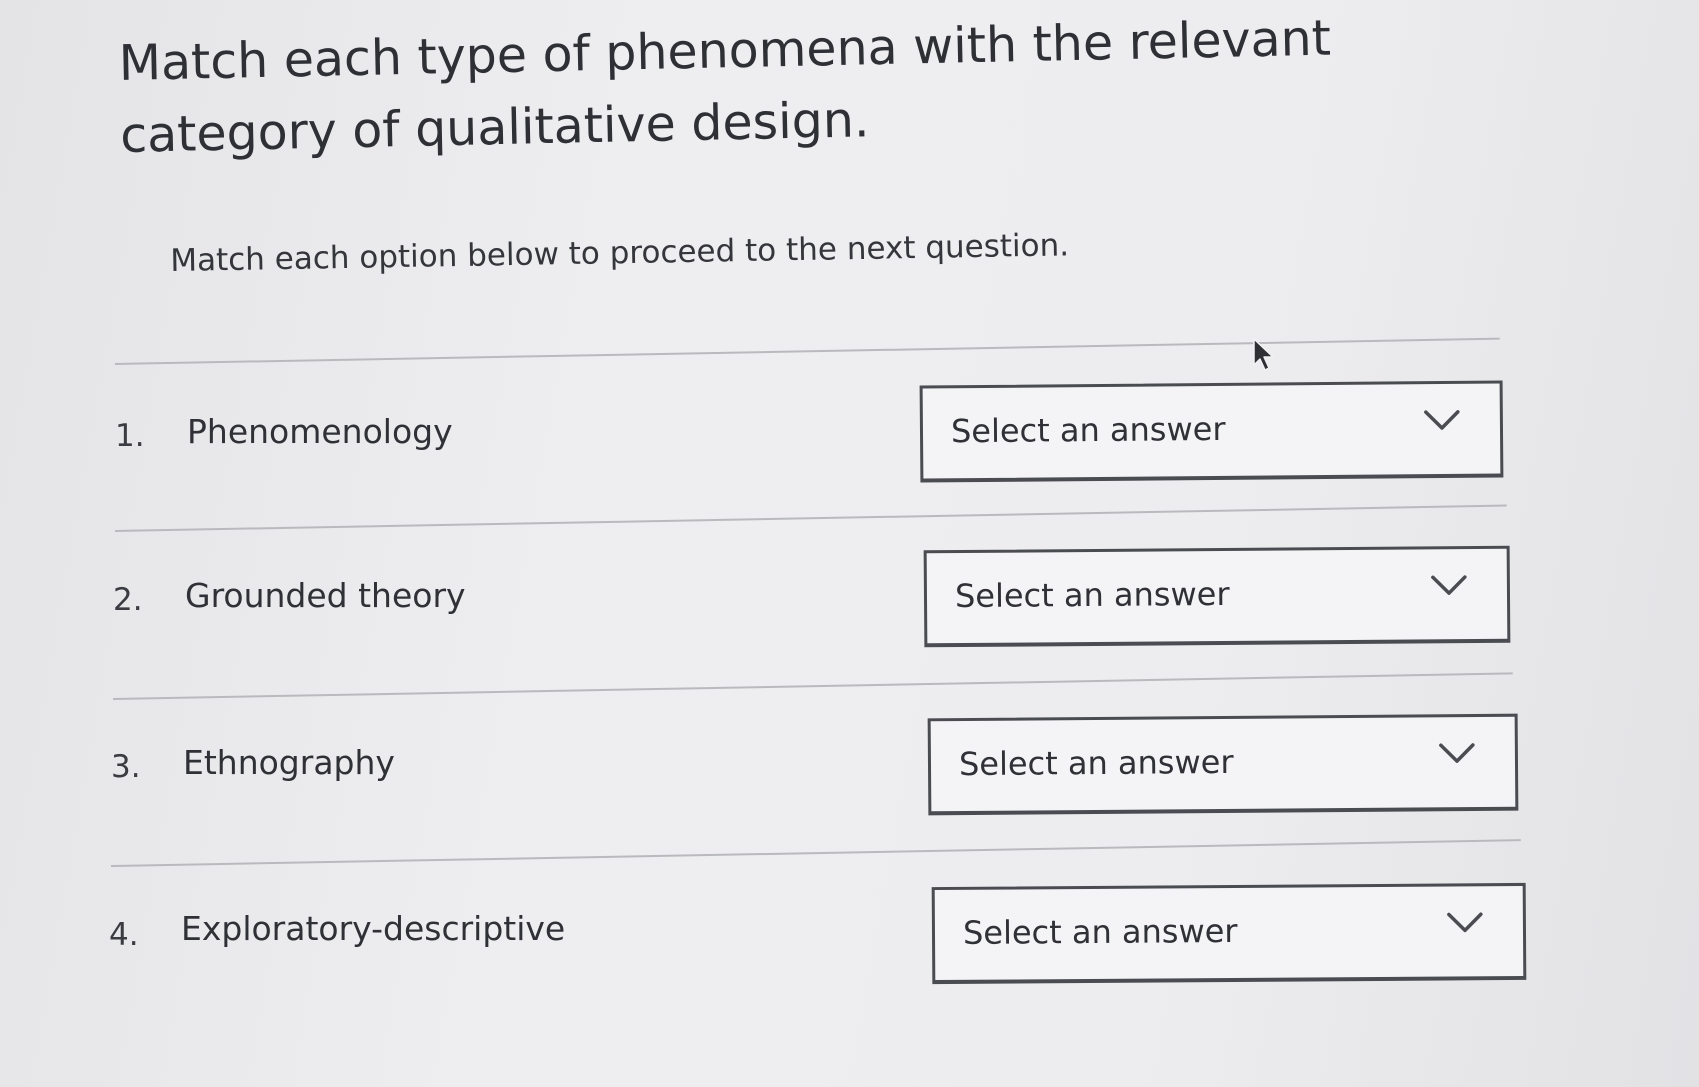 The width and height of the screenshot is (1699, 1087). I want to click on item-number: 2., so click(128, 600).